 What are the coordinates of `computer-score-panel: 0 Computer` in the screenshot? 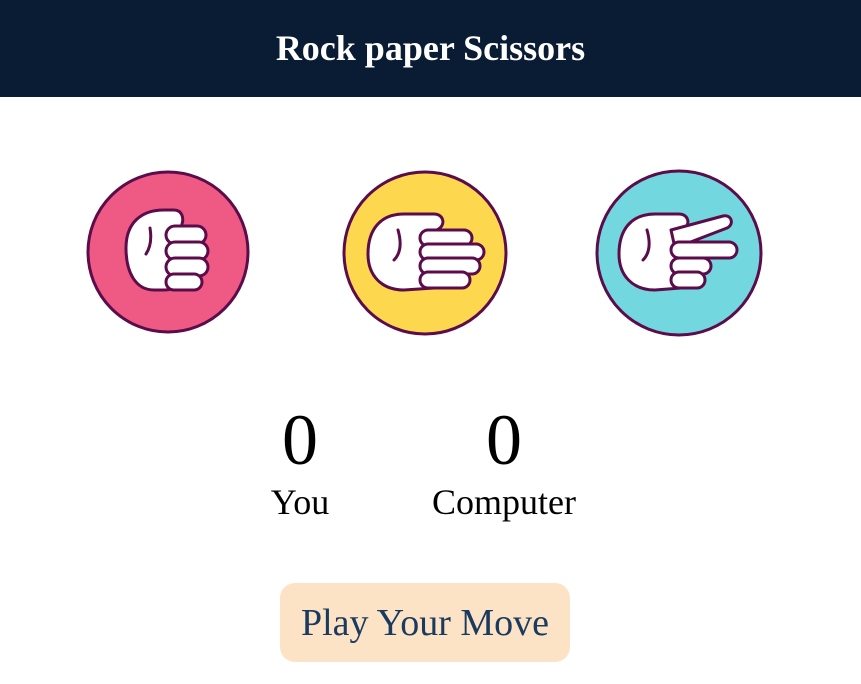 It's located at (504, 462).